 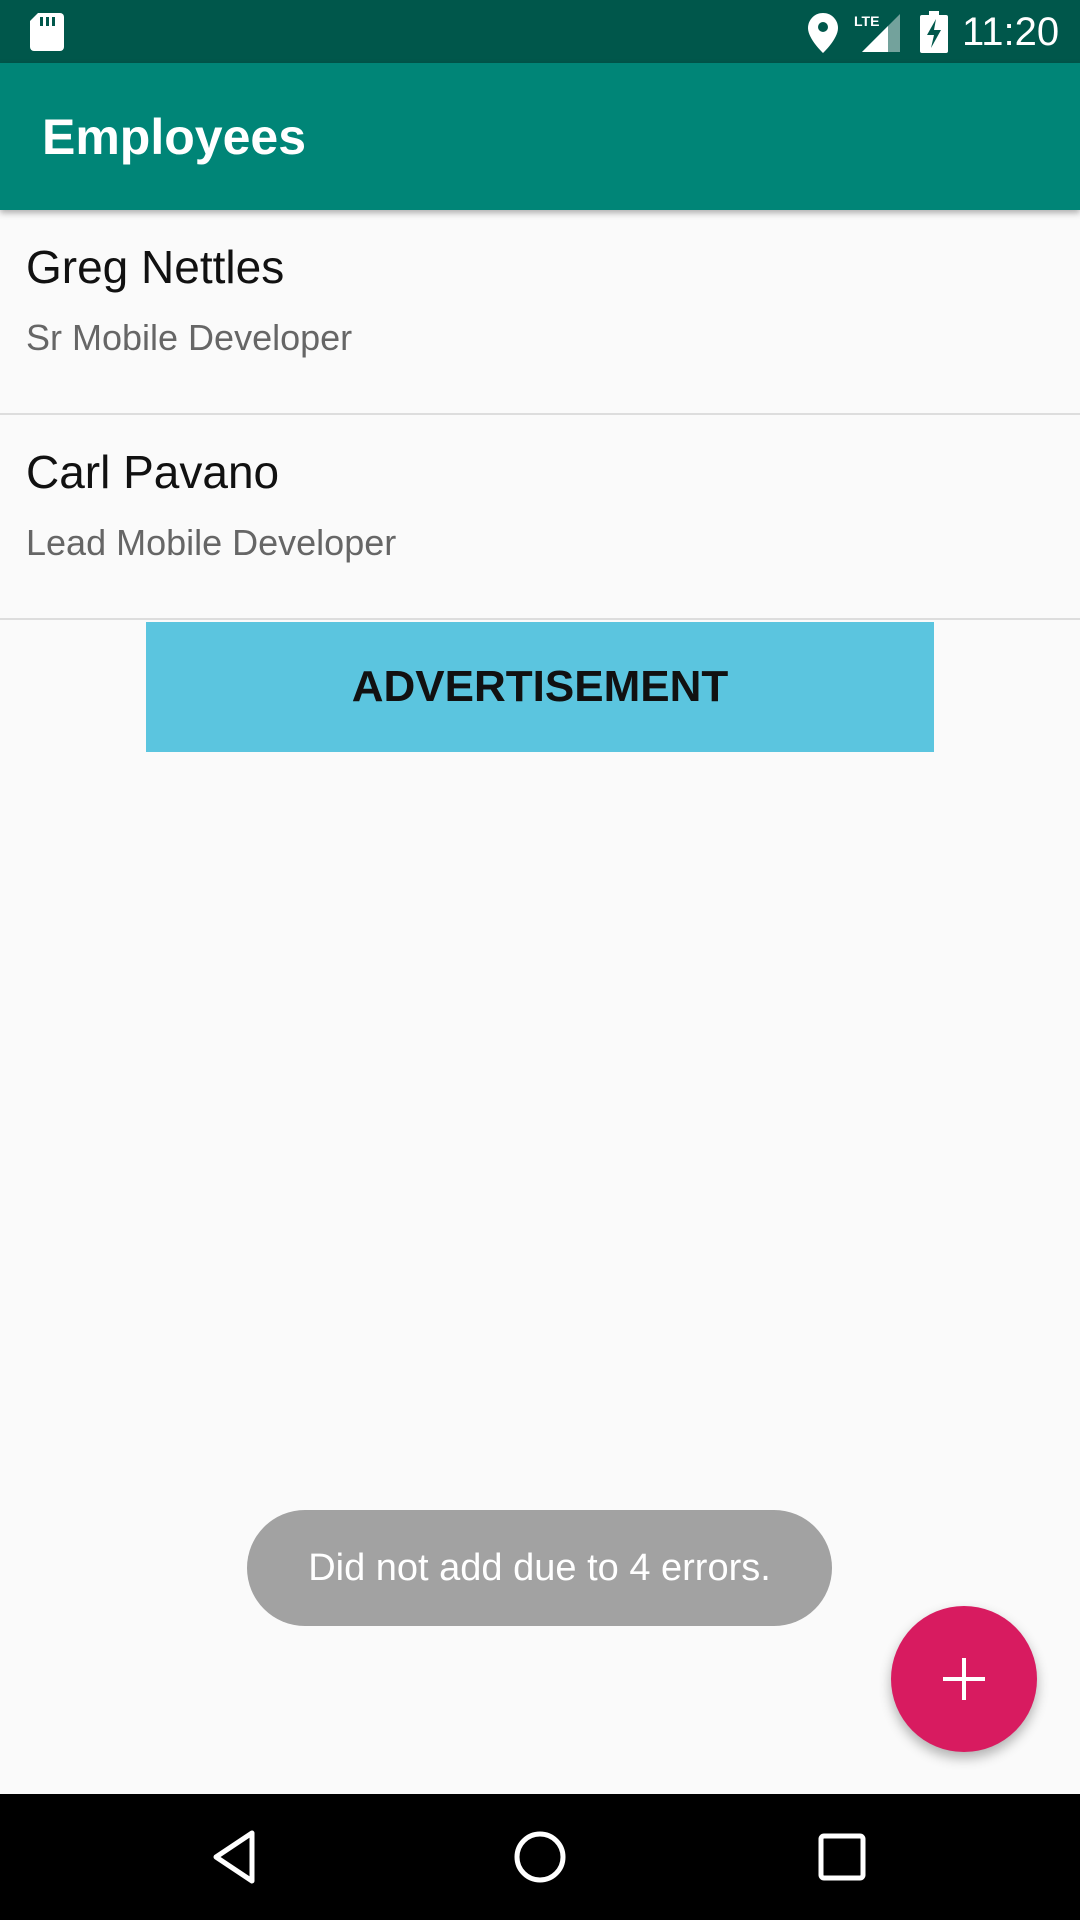 I want to click on list-item: Greg Nettles Sr Mobile Developer, so click(x=540, y=312).